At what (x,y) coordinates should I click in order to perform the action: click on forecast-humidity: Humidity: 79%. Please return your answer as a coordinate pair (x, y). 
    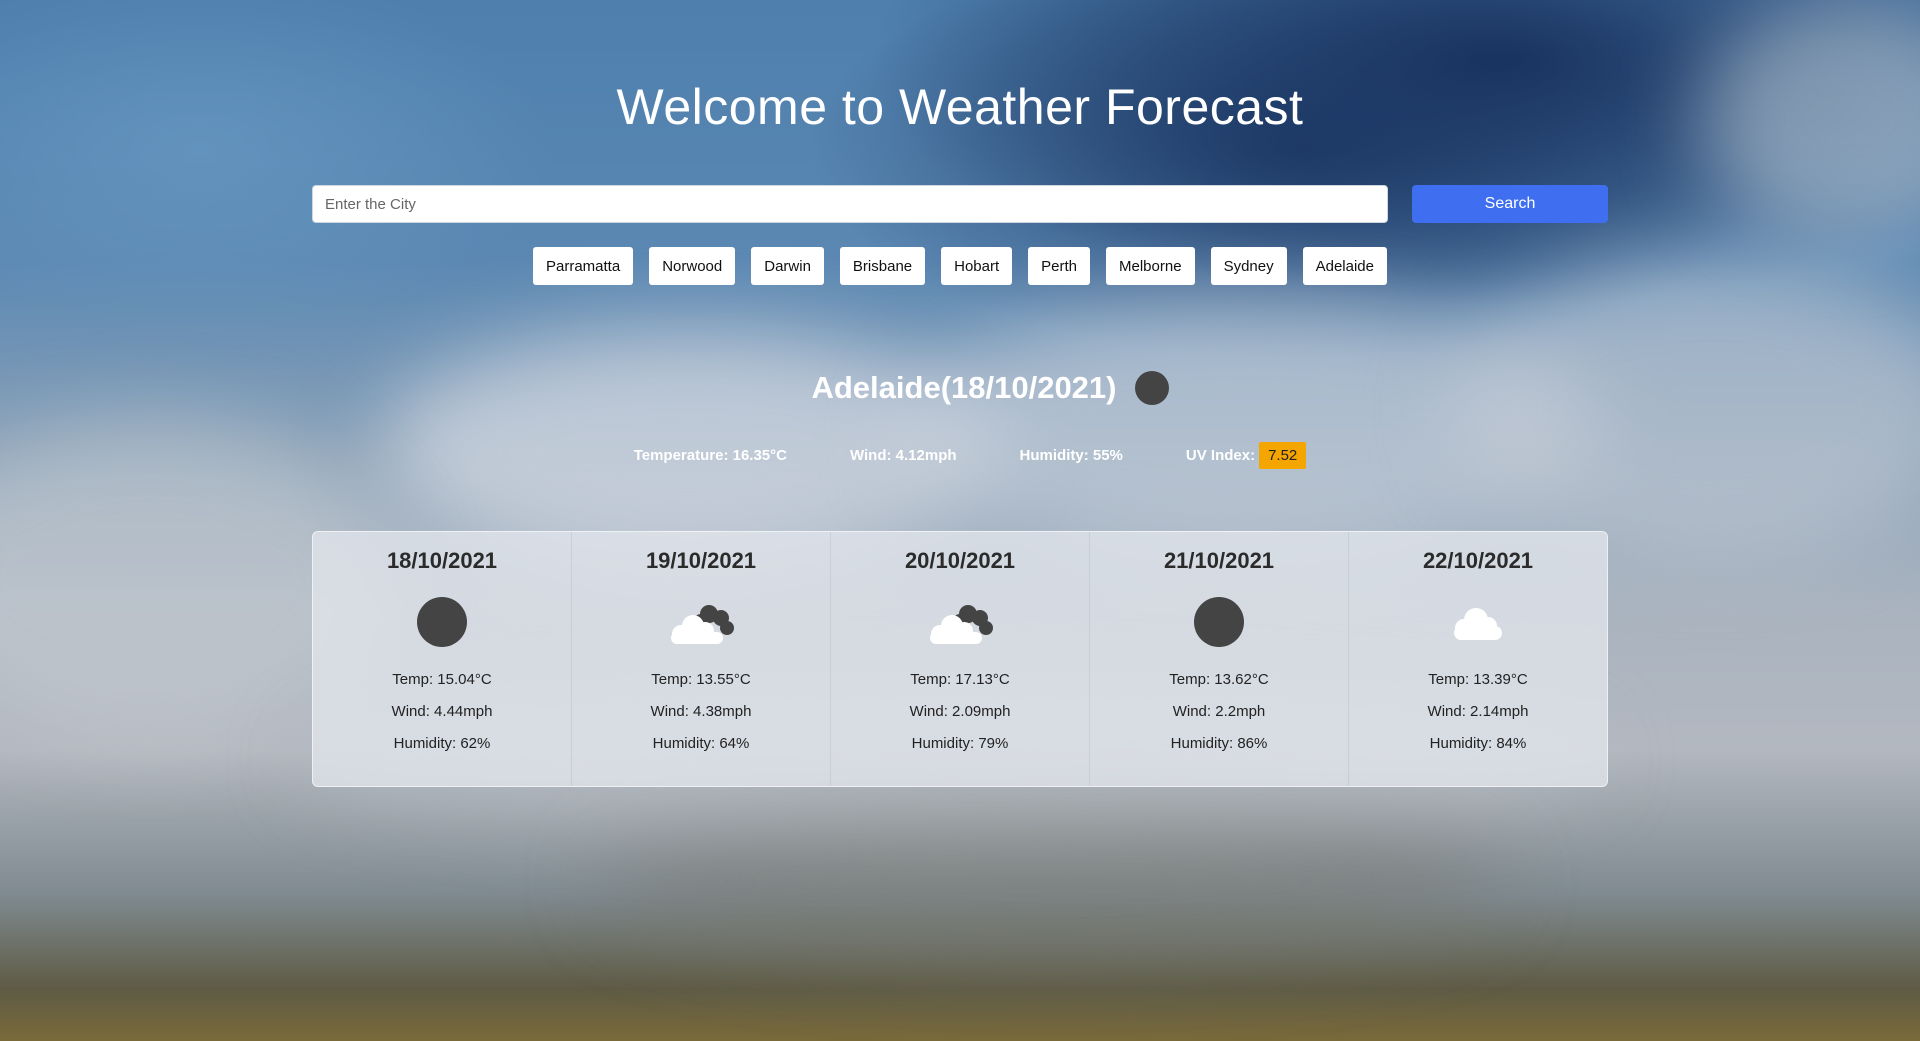
    Looking at the image, I should click on (960, 743).